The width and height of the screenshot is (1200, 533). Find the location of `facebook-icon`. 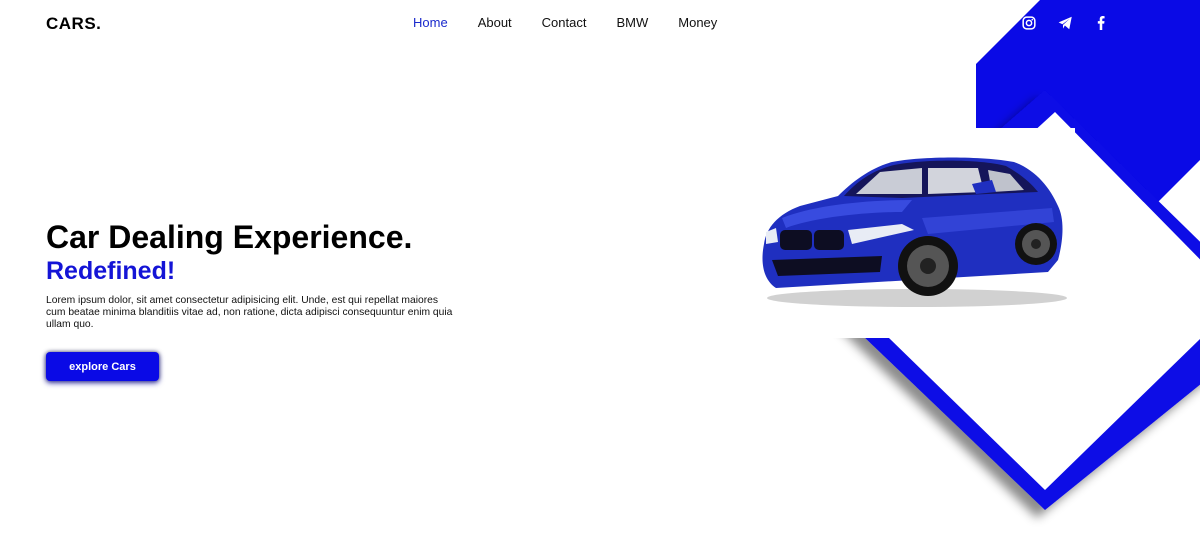

facebook-icon is located at coordinates (1101, 23).